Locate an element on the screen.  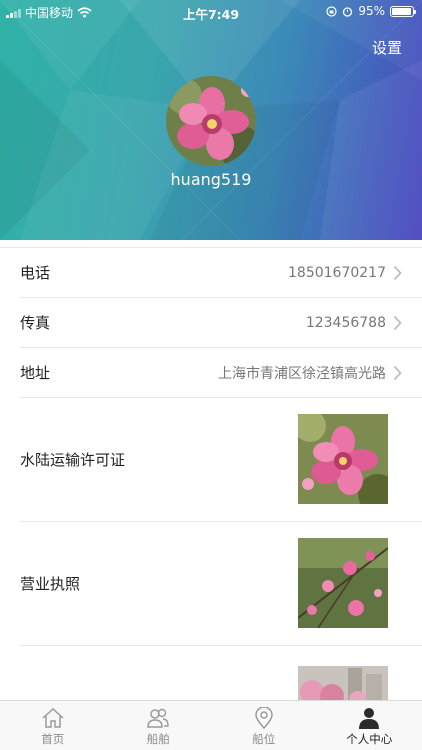
battery-percent: 95% is located at coordinates (371, 11).